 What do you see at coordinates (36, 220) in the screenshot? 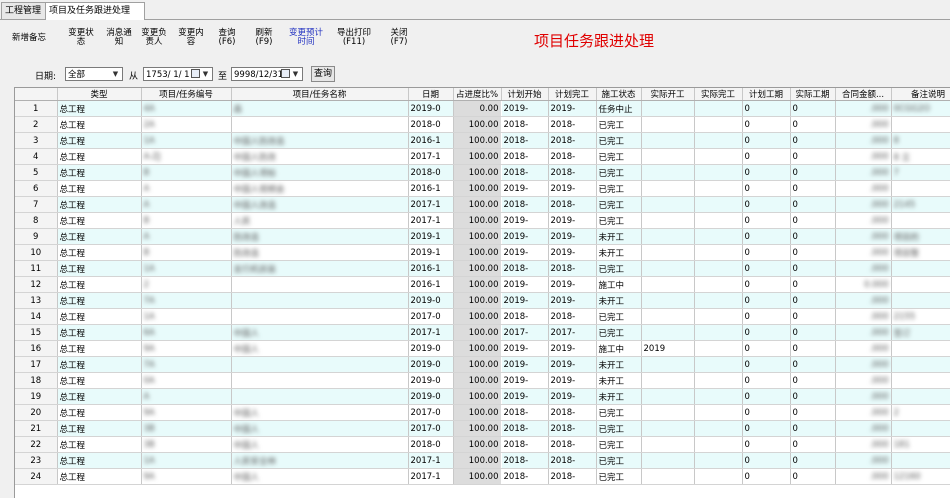
I see `cell-n: 8` at bounding box center [36, 220].